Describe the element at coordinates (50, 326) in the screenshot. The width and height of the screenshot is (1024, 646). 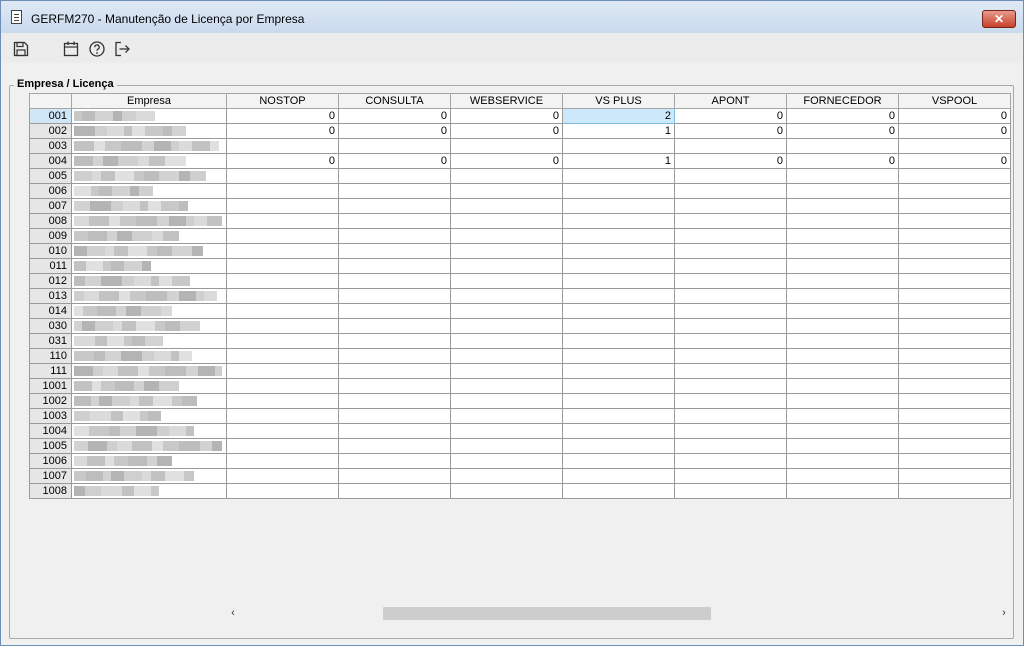
I see `row-header: 030` at that location.